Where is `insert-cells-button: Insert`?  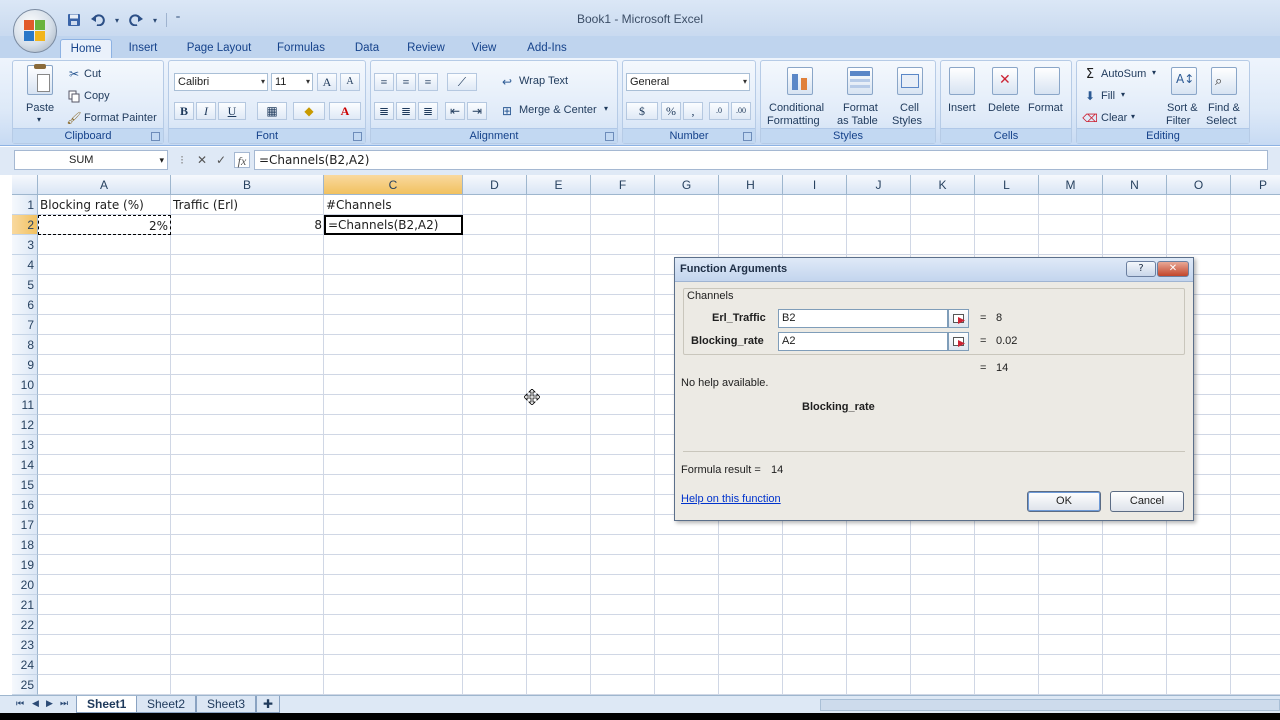
insert-cells-button: Insert is located at coordinates (962, 108).